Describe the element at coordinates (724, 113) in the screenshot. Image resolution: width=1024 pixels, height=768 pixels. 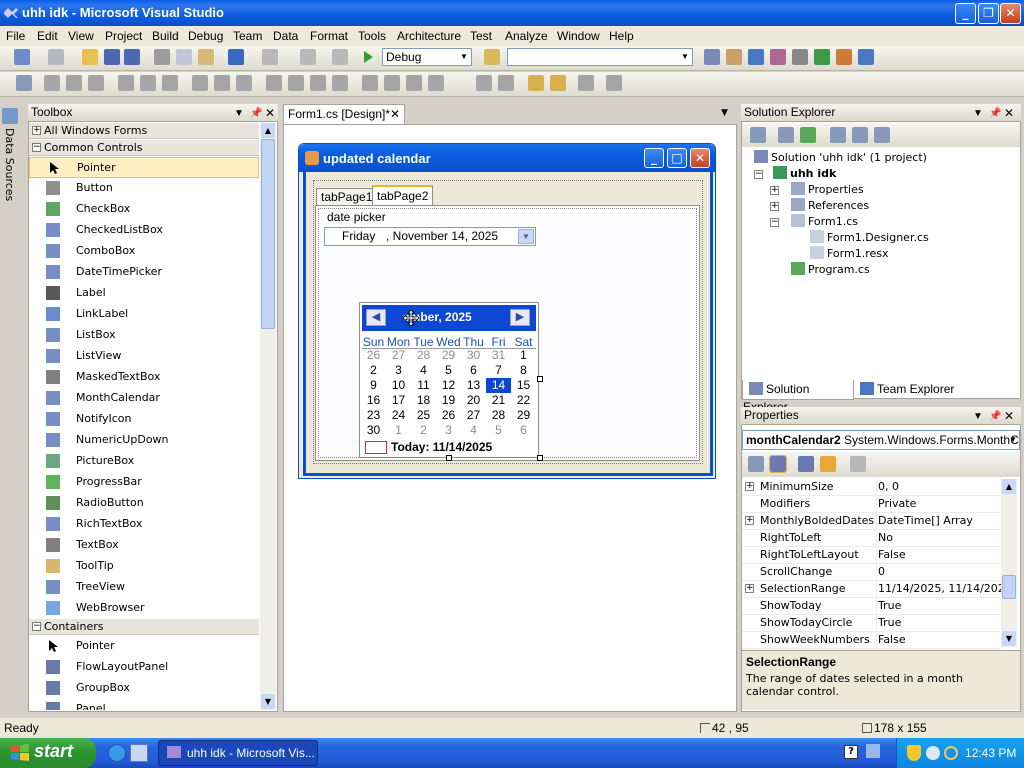
I see `active-files-dropdown-icon: ▼` at that location.